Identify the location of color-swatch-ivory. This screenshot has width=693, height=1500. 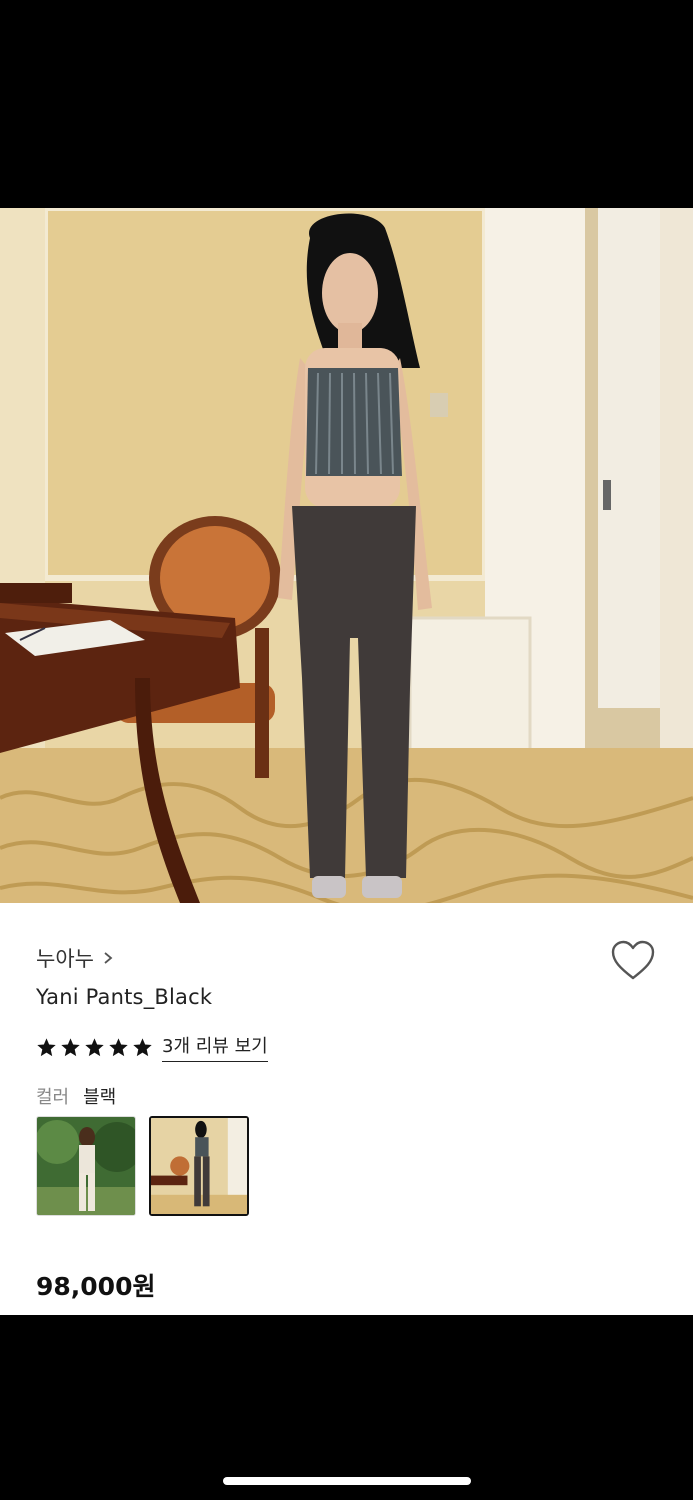
(86, 1166).